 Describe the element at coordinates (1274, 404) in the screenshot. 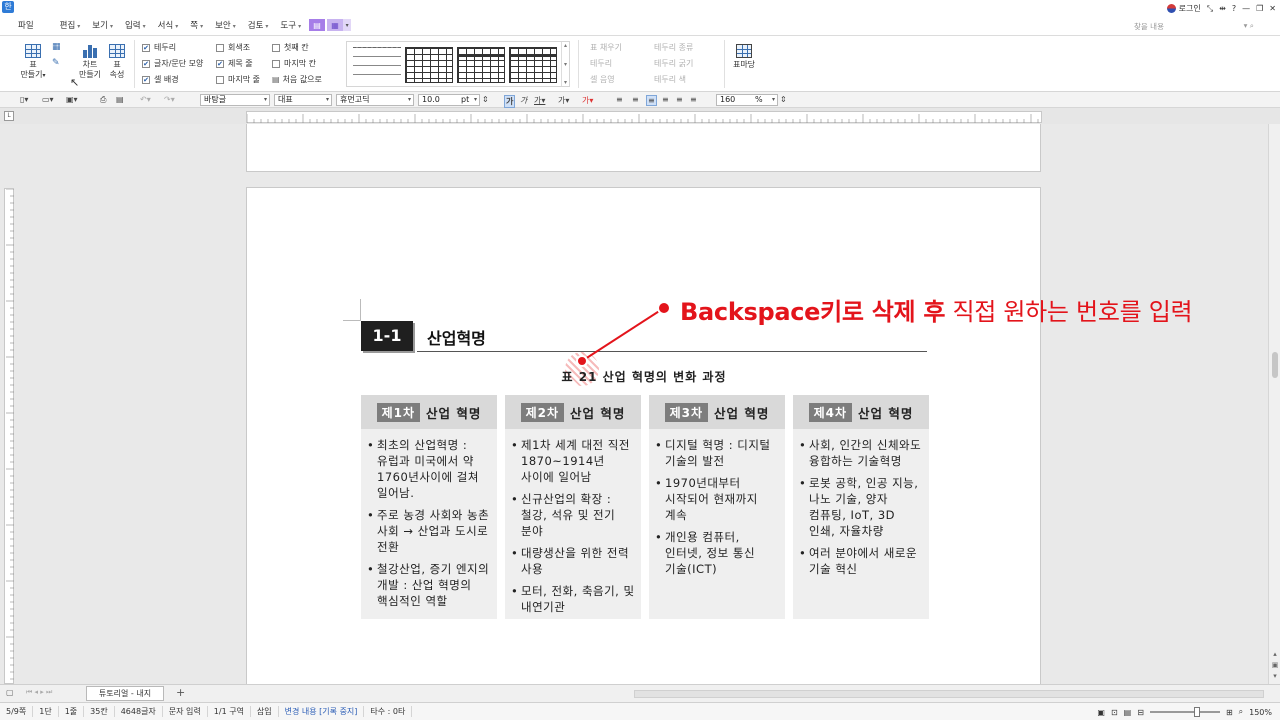

I see `vertical-scrollbar: ▴ ▣ ▾` at that location.